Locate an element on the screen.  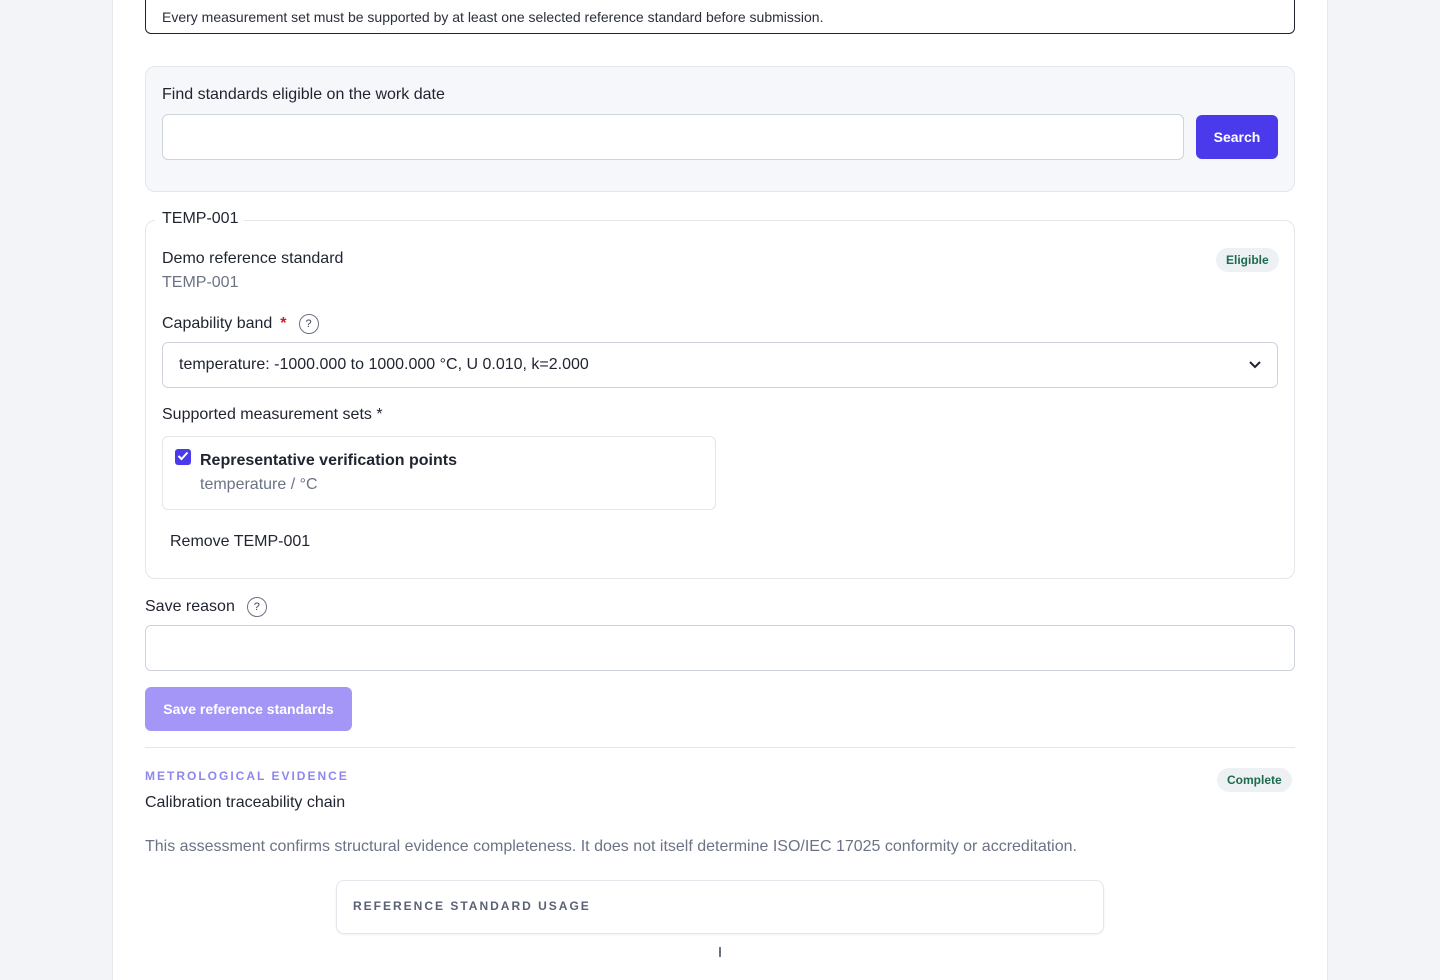
remove-standard-button: Remove TEMP-001 is located at coordinates (240, 542).